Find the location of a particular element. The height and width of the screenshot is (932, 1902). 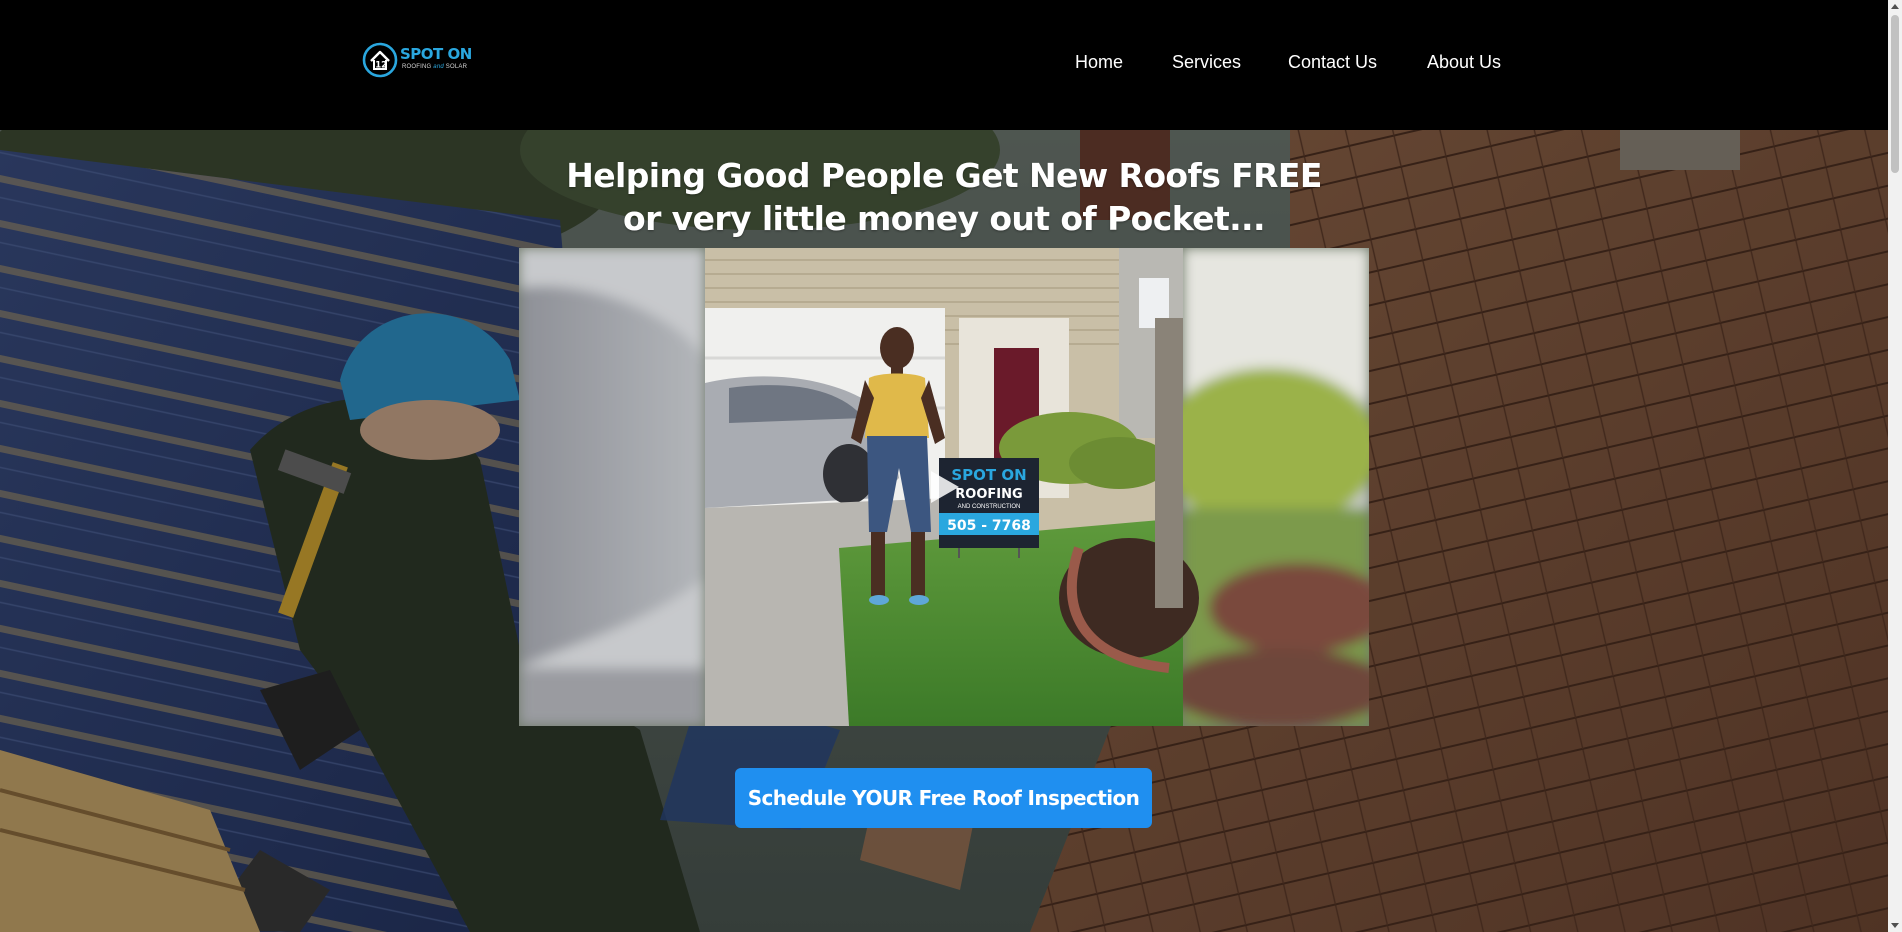

svg-text: 12 is located at coordinates (381, 66).